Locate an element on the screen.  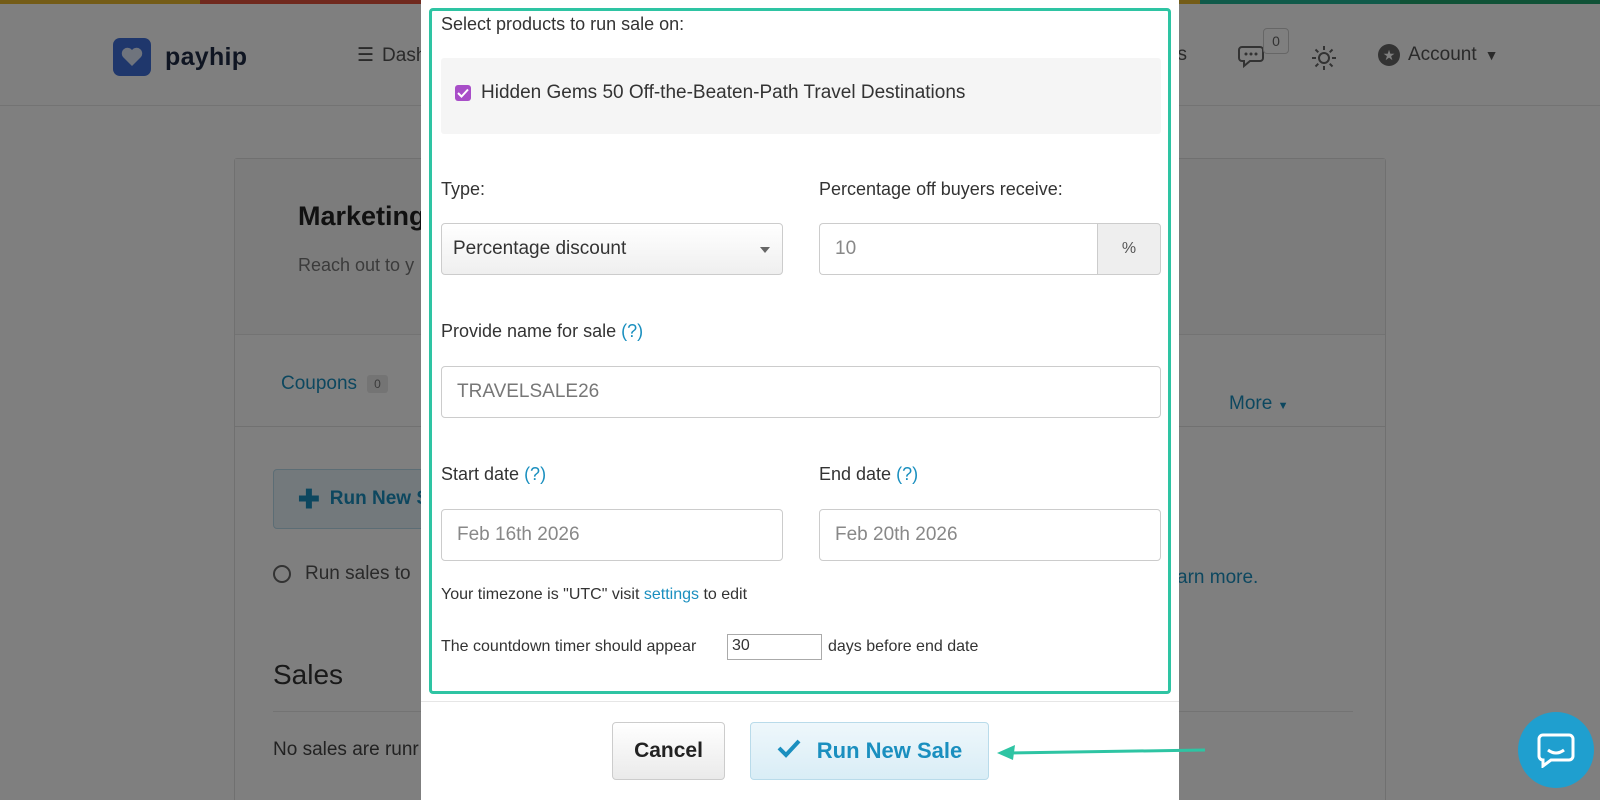
annotation-arrow-icon is located at coordinates (1102, 752).